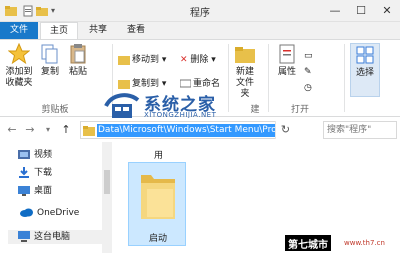  I want to click on address-path: Data\Microsoft\Windows\Start Menu\Progra, so click(195, 130).